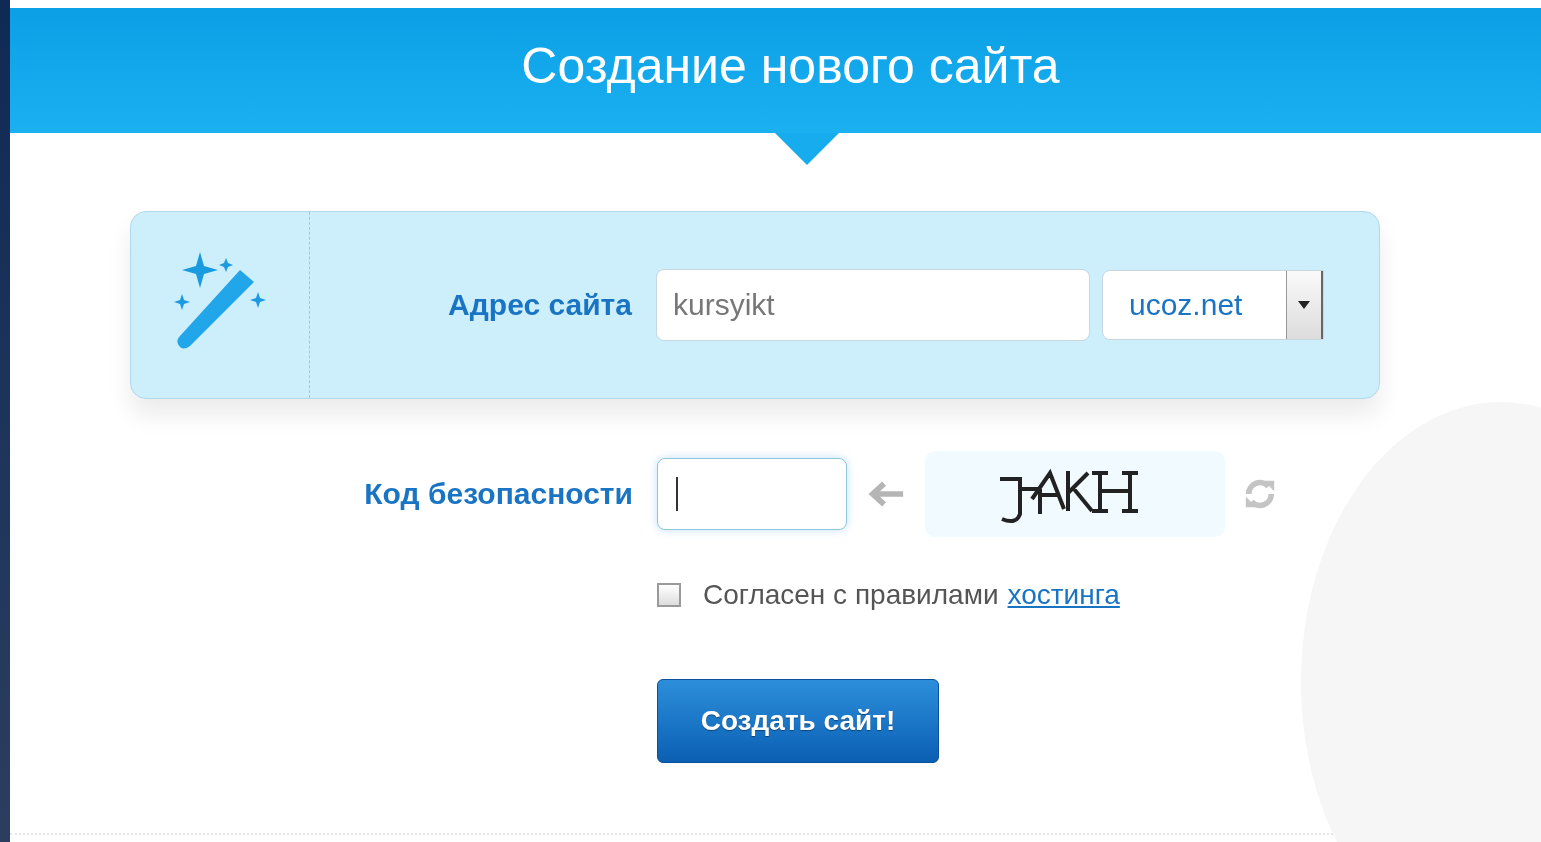  Describe the element at coordinates (807, 149) in the screenshot. I see `header-pointer` at that location.